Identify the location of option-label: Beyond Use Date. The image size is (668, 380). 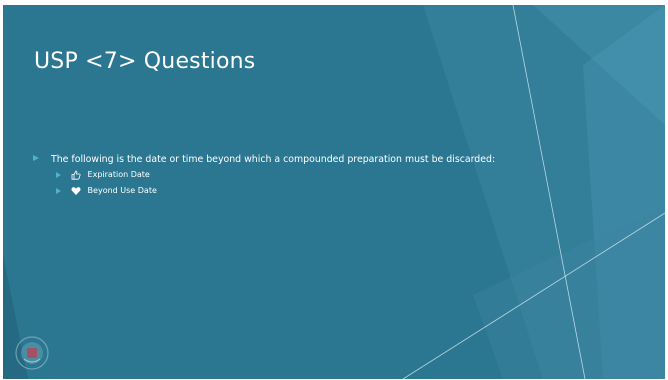
(122, 190).